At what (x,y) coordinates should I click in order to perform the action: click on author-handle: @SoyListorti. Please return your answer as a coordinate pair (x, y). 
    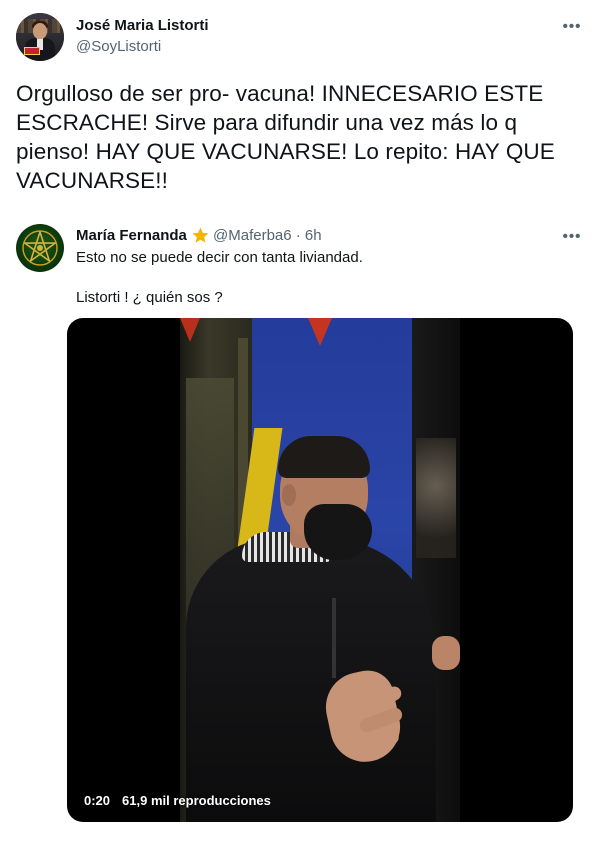
    Looking at the image, I should click on (118, 46).